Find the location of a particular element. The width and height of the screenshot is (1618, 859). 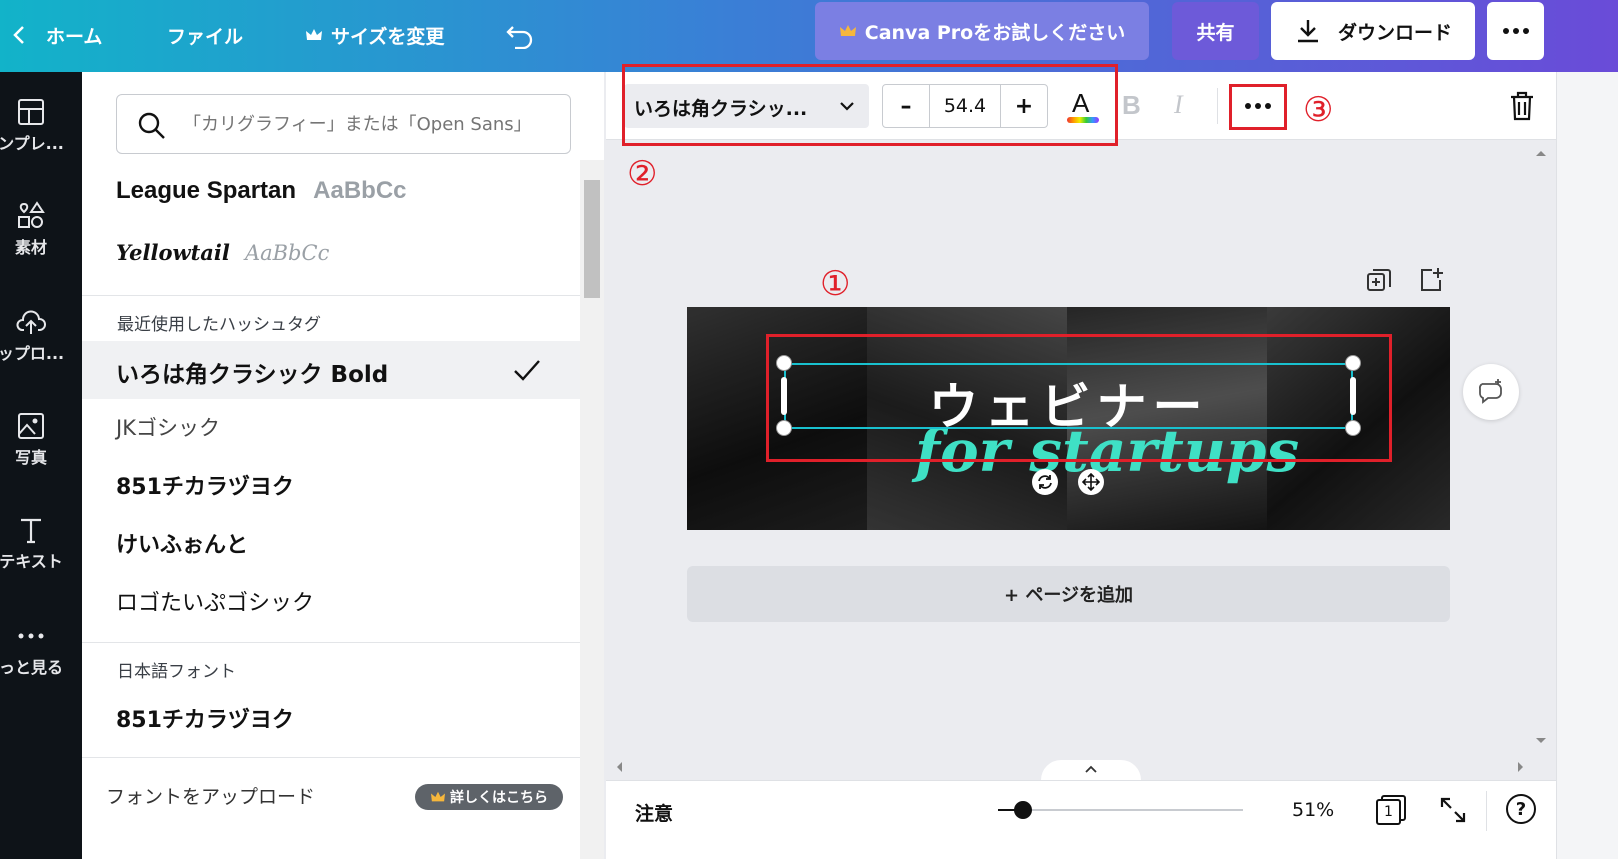

share-button: 共有 is located at coordinates (1215, 31).